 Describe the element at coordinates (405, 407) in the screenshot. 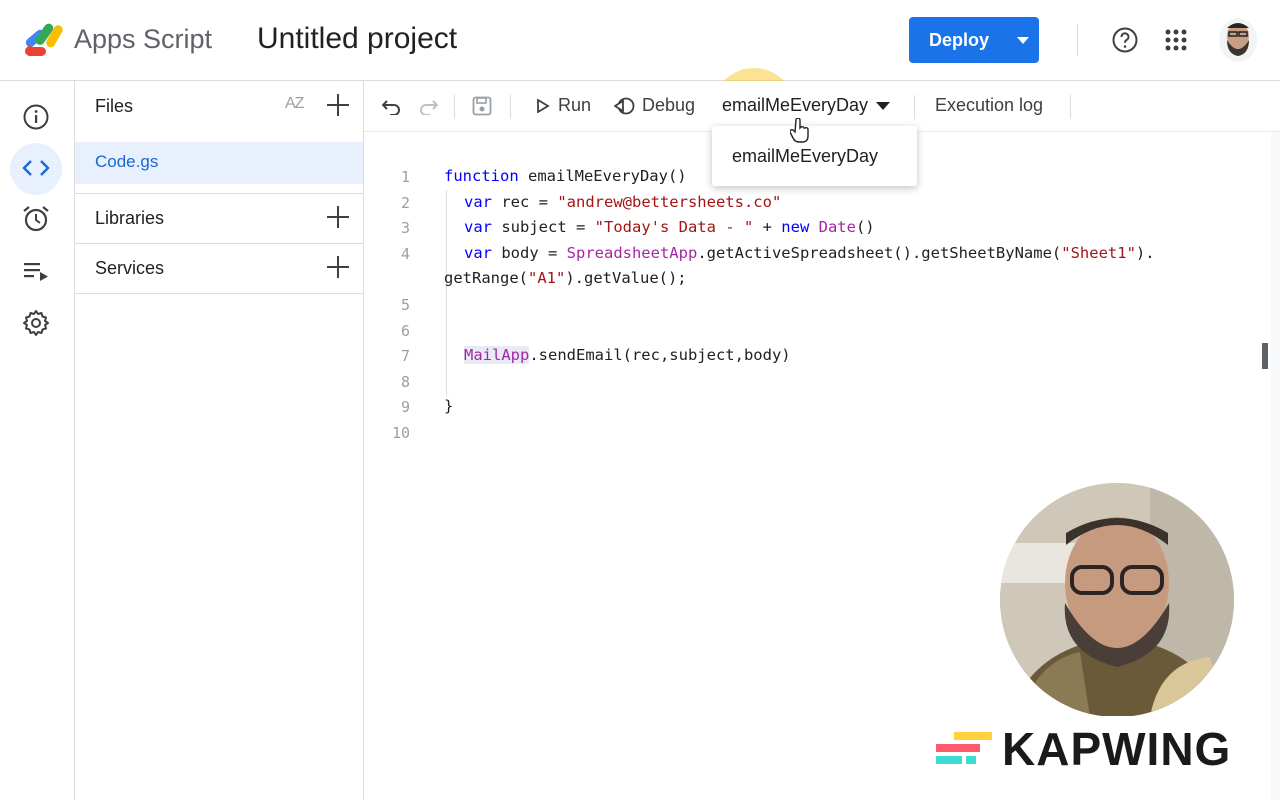

I see `line-number: 9` at that location.